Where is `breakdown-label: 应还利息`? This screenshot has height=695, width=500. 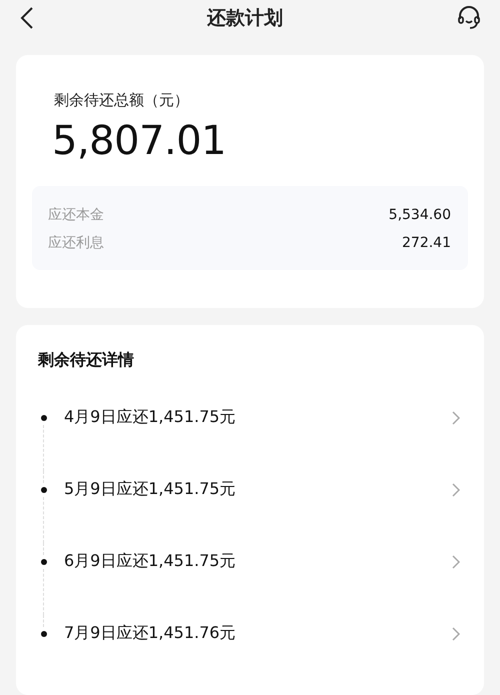 breakdown-label: 应还利息 is located at coordinates (76, 243).